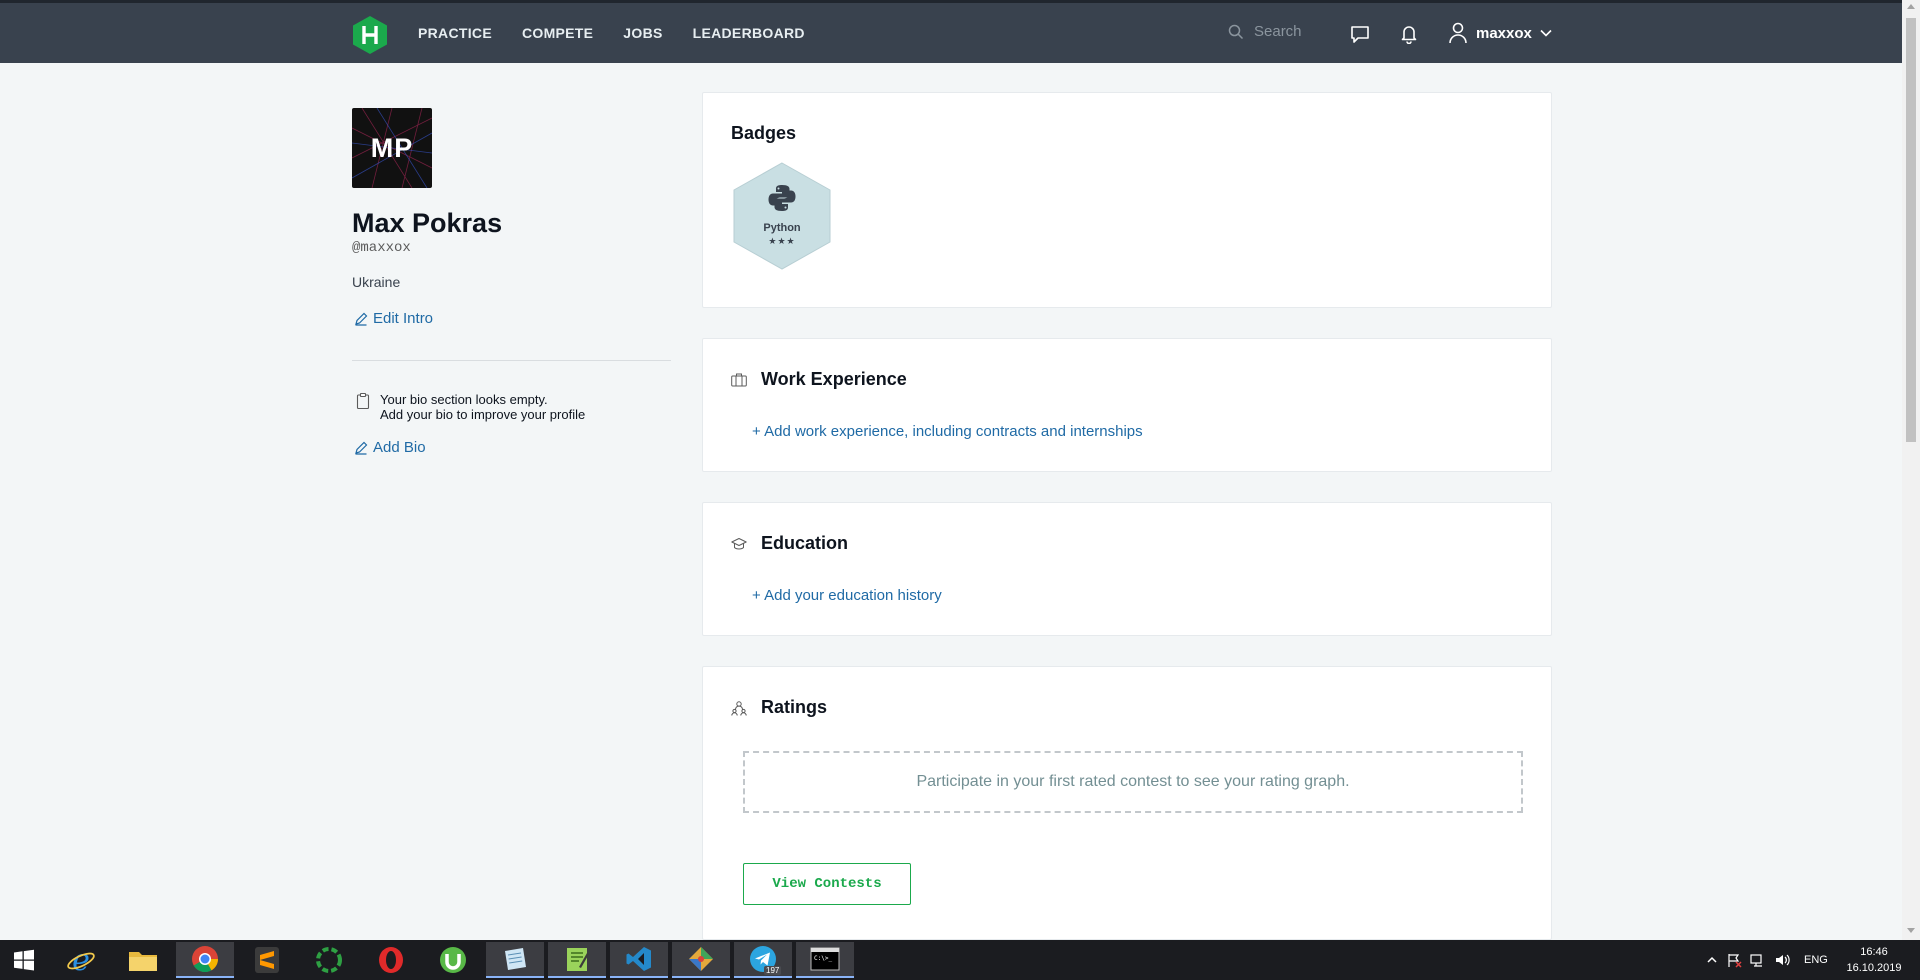  What do you see at coordinates (1816, 960) in the screenshot?
I see `input-language: ENG` at bounding box center [1816, 960].